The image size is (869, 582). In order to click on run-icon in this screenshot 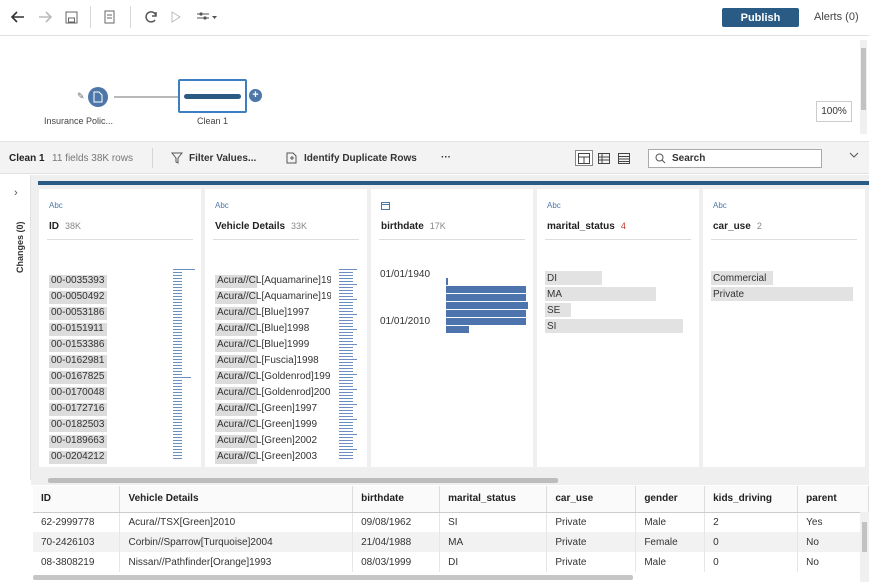, I will do `click(176, 17)`.